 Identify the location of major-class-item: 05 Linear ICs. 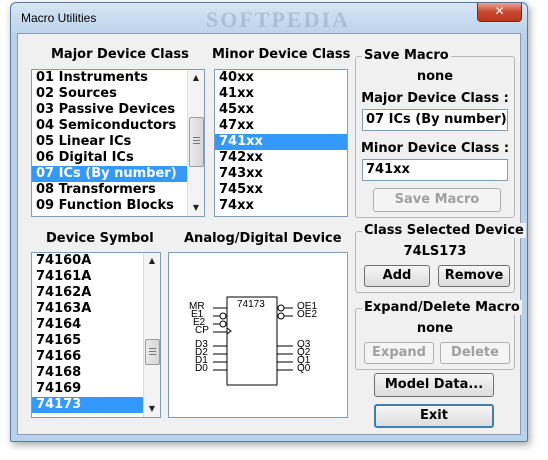
(118, 142).